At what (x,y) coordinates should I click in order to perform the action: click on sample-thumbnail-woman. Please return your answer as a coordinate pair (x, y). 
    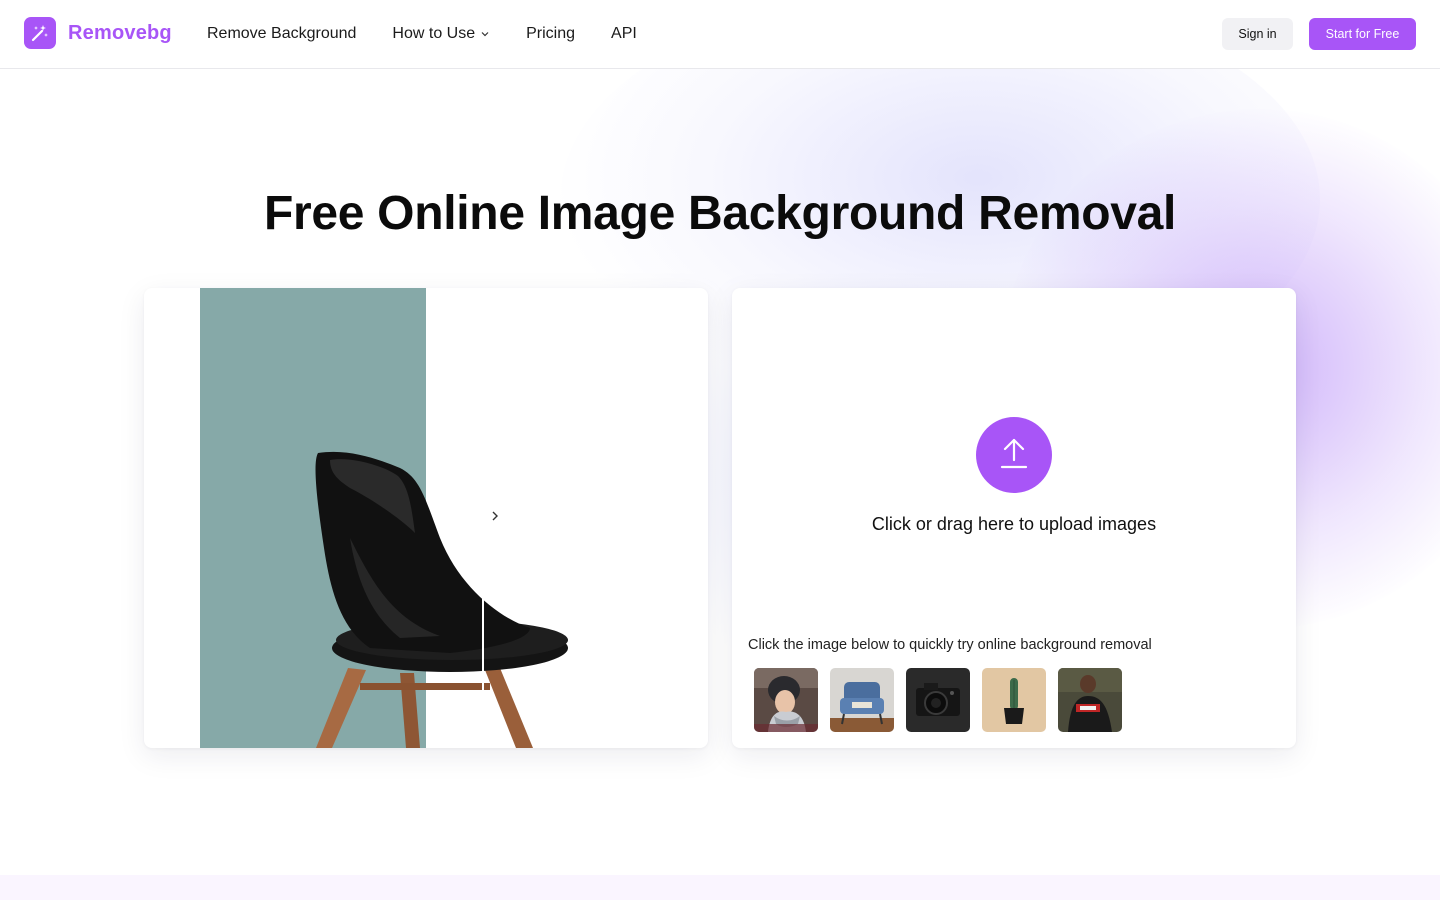
    Looking at the image, I should click on (786, 700).